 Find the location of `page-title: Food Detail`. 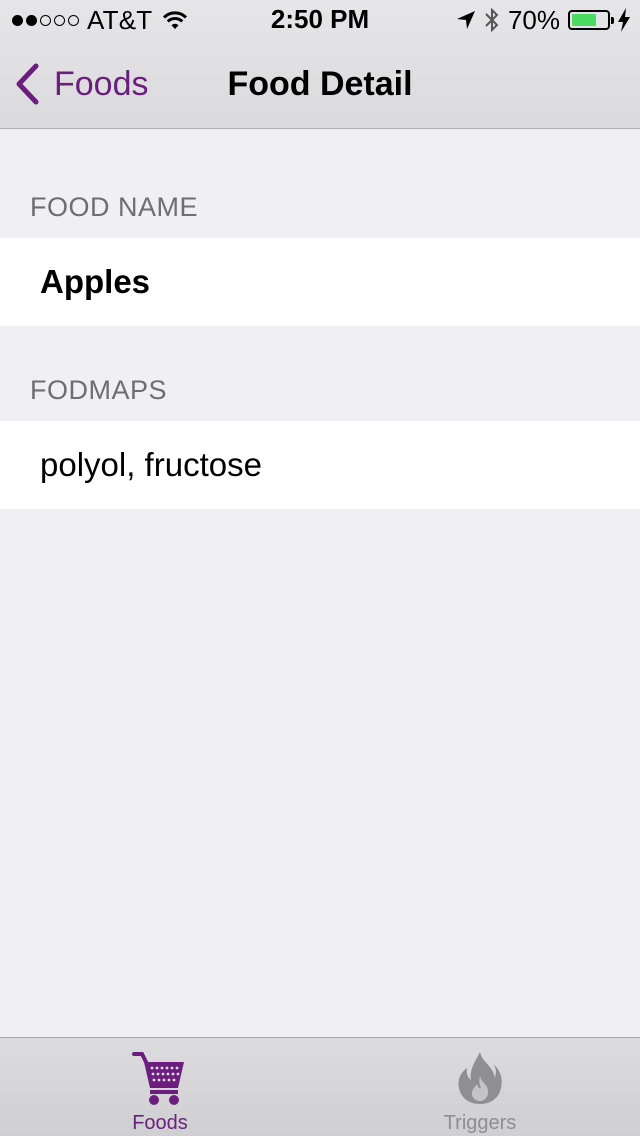

page-title: Food Detail is located at coordinates (320, 84).